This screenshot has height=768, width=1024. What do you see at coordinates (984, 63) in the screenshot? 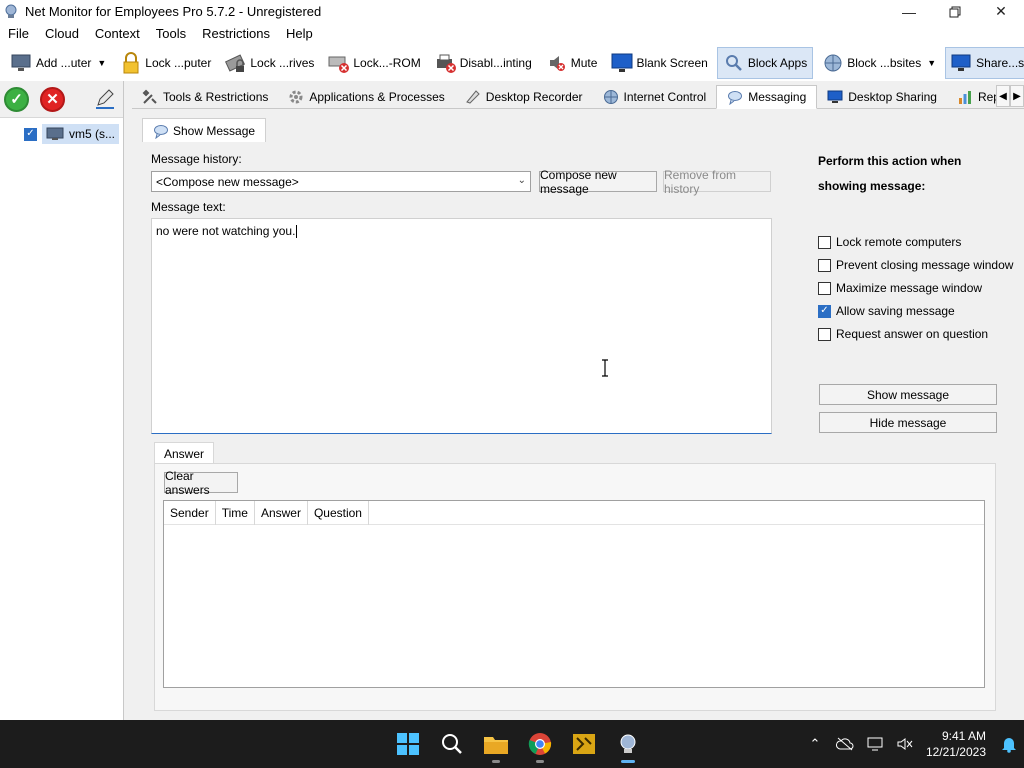
I see `share-desktop-button: Share...sktop` at bounding box center [984, 63].